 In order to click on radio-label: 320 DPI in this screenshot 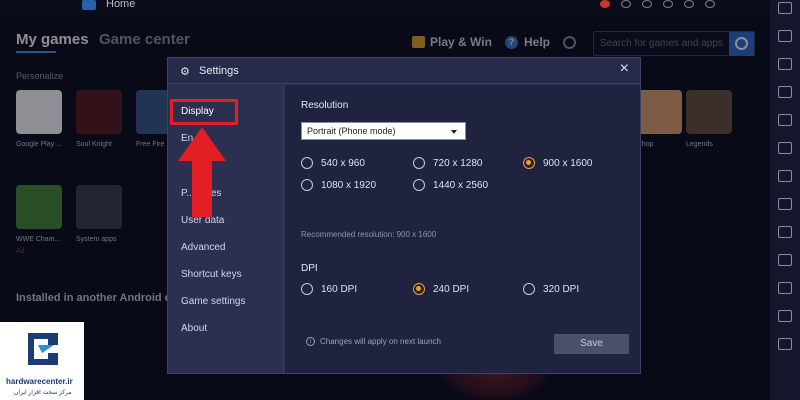, I will do `click(561, 289)`.